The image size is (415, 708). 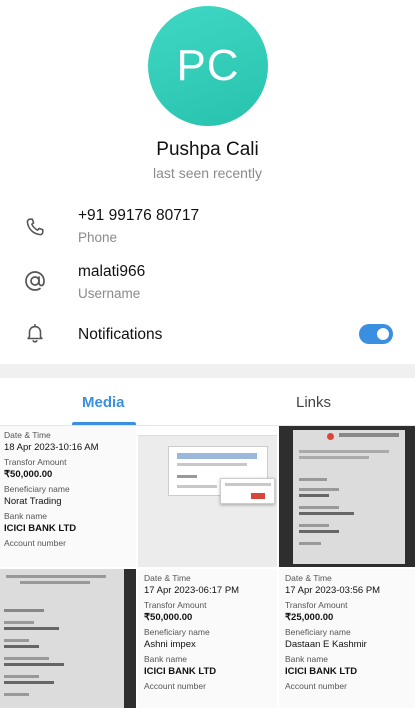 I want to click on notifications-label: Notifications, so click(x=120, y=334).